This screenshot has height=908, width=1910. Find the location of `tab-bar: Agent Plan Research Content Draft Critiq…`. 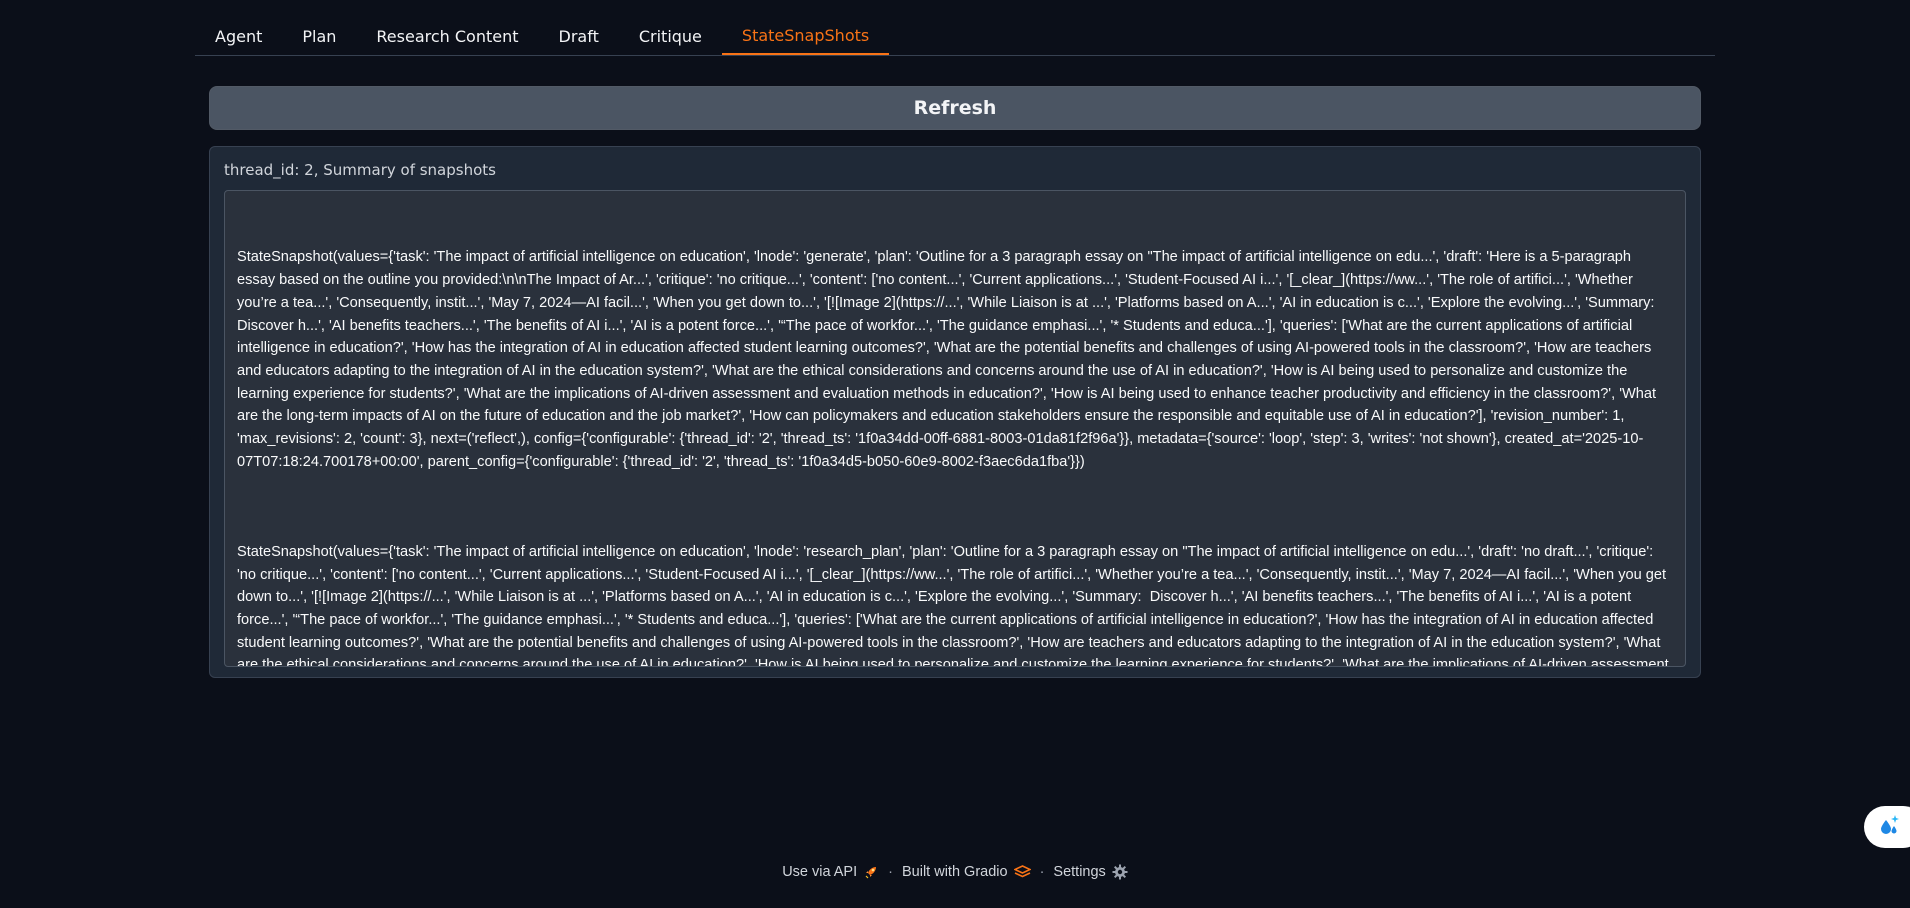

tab-bar: Agent Plan Research Content Draft Critiq… is located at coordinates (955, 37).